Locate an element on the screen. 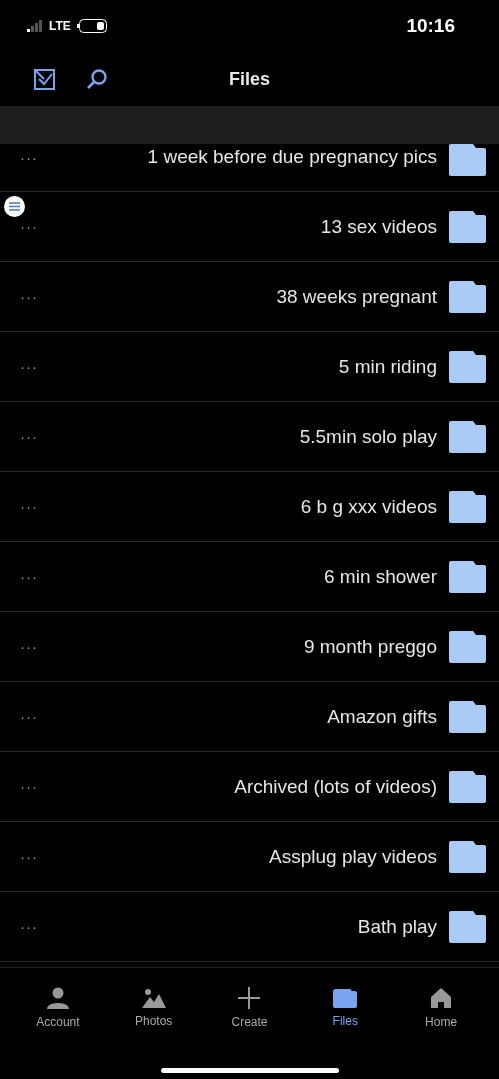  clock-time: 10:16 is located at coordinates (430, 26).